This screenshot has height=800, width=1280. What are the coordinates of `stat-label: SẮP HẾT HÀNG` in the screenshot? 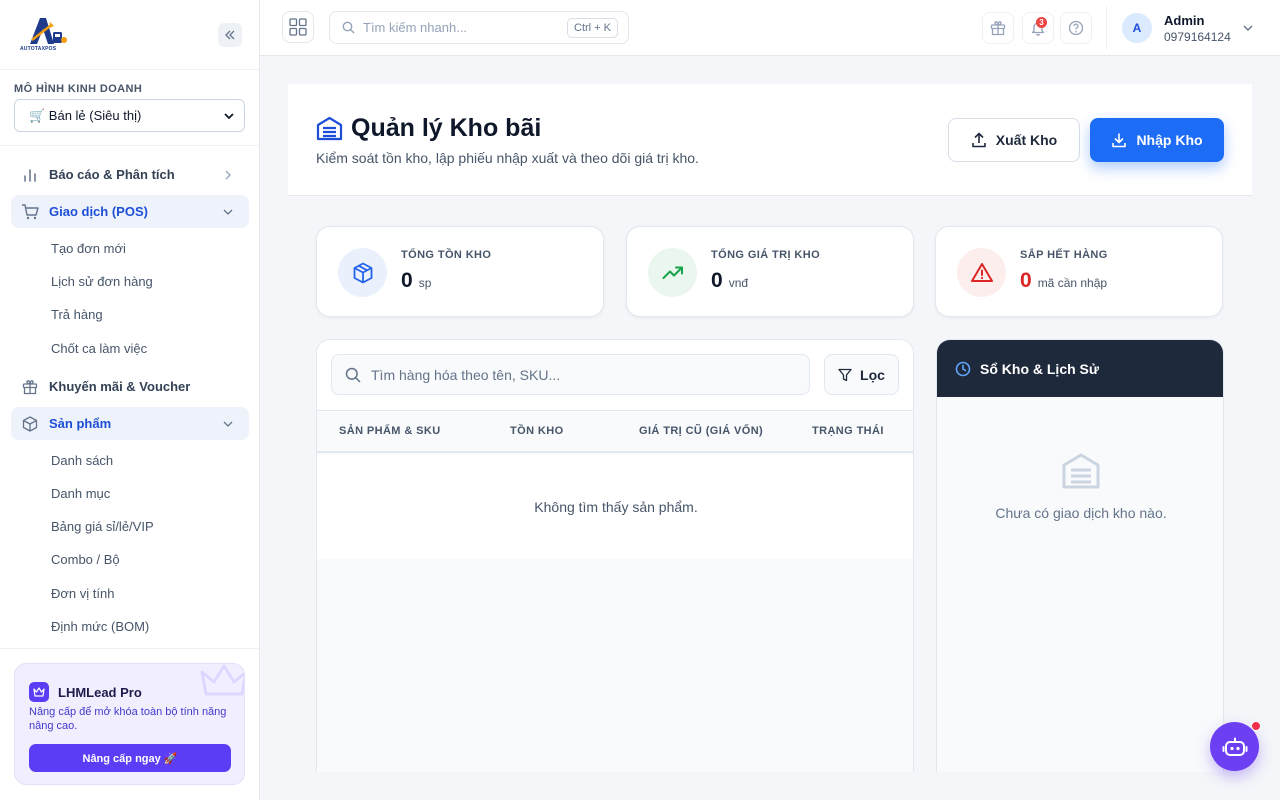 It's located at (1064, 255).